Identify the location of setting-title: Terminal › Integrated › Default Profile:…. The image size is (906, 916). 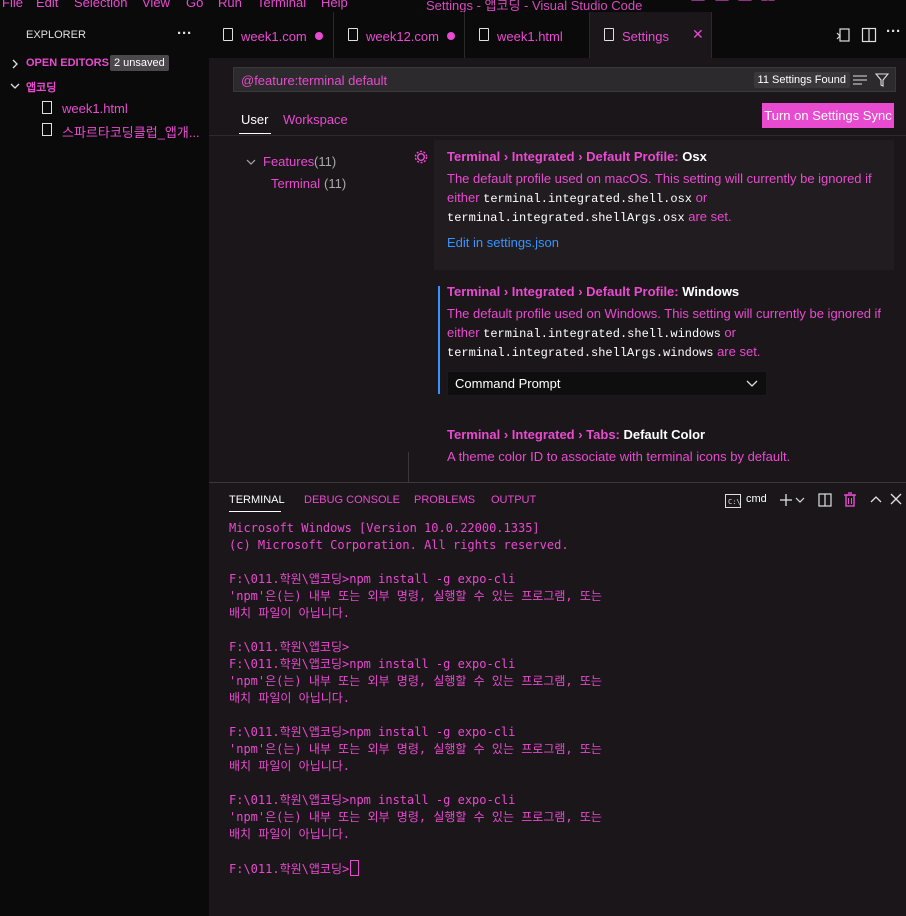
(667, 156).